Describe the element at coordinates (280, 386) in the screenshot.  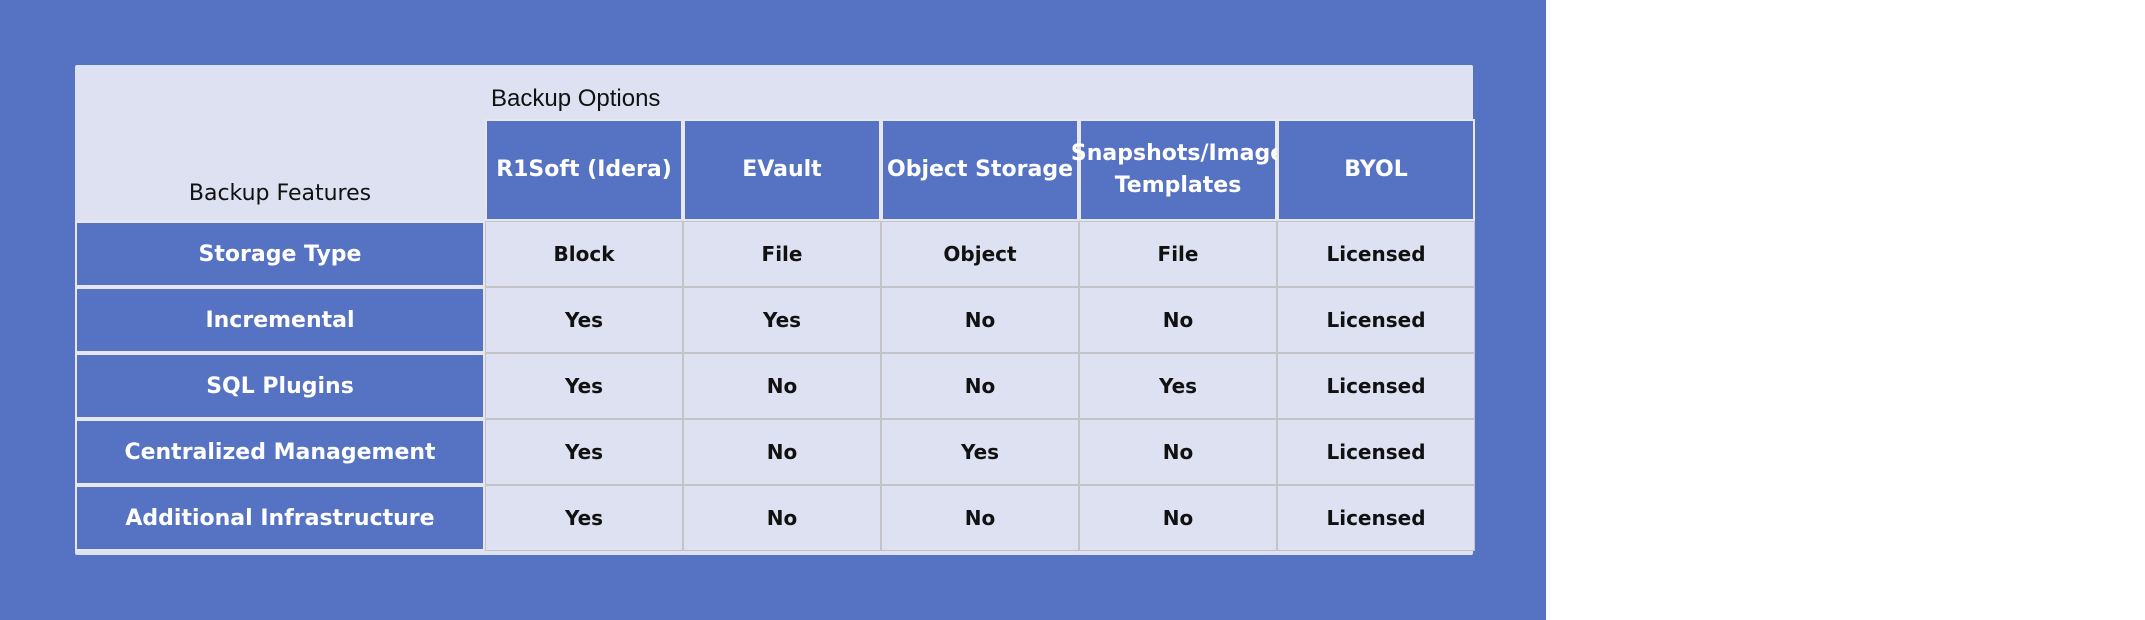
I see `row-header: SQL Plugins` at that location.